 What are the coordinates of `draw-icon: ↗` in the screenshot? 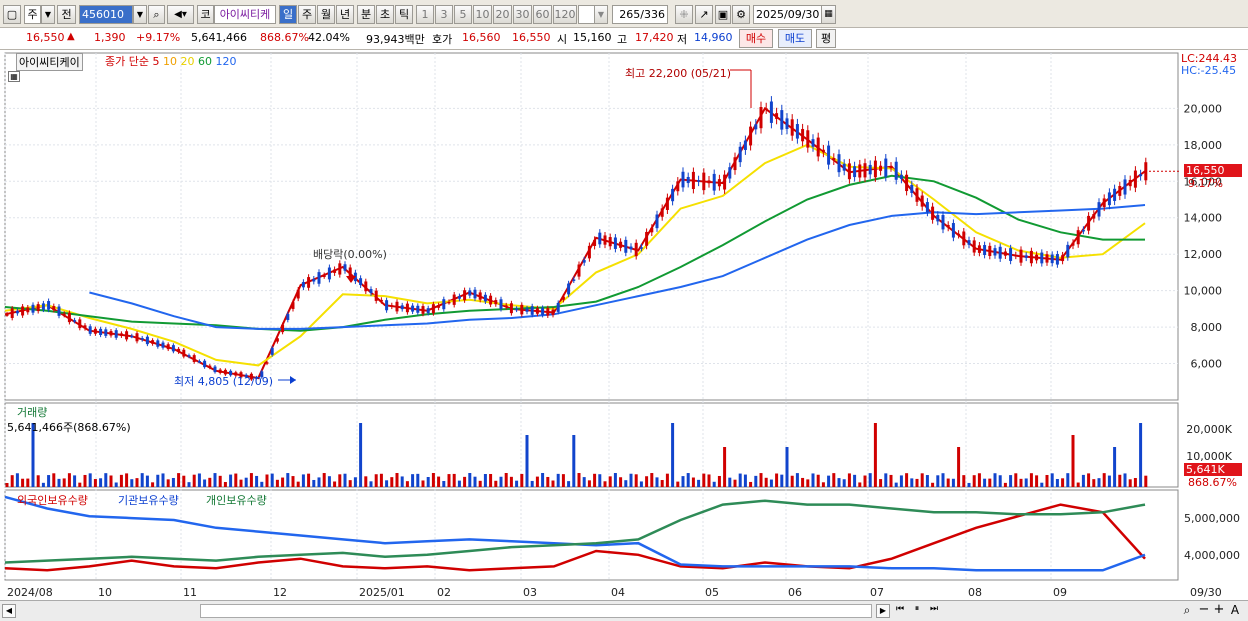 It's located at (704, 14).